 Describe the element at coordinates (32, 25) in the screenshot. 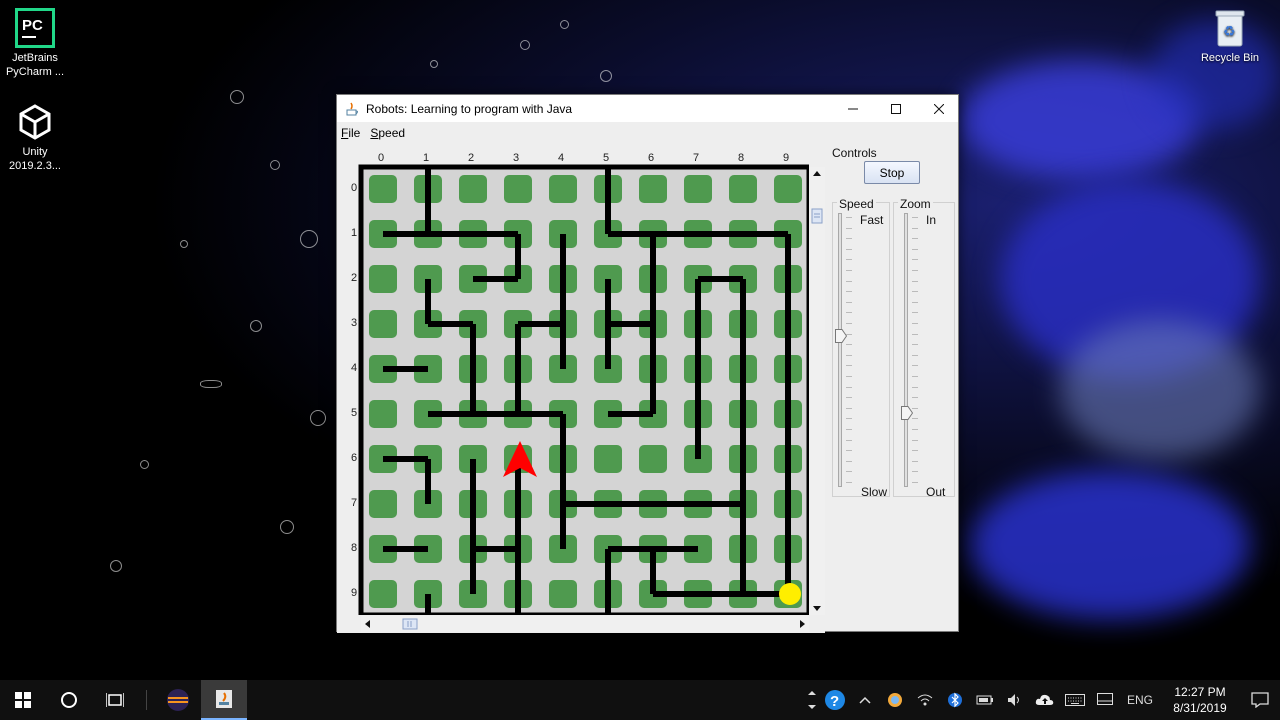

I see `svg-text: PC` at that location.